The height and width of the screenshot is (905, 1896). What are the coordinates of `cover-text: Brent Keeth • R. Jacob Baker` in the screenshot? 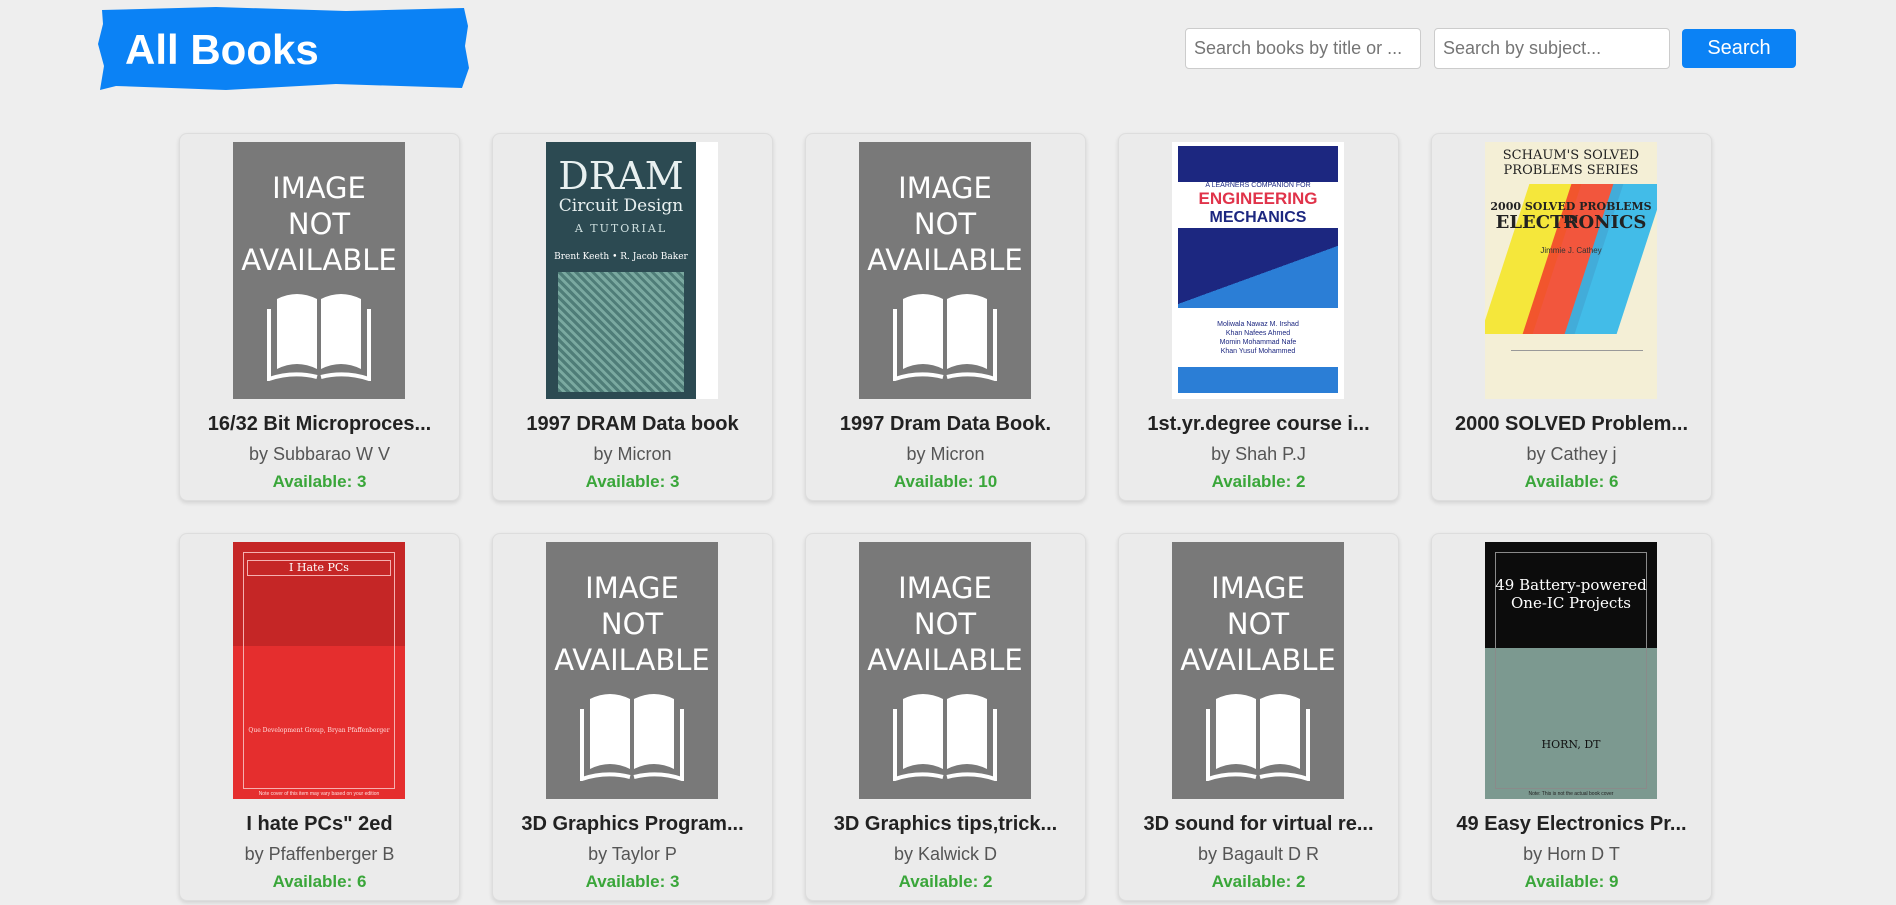 It's located at (621, 257).